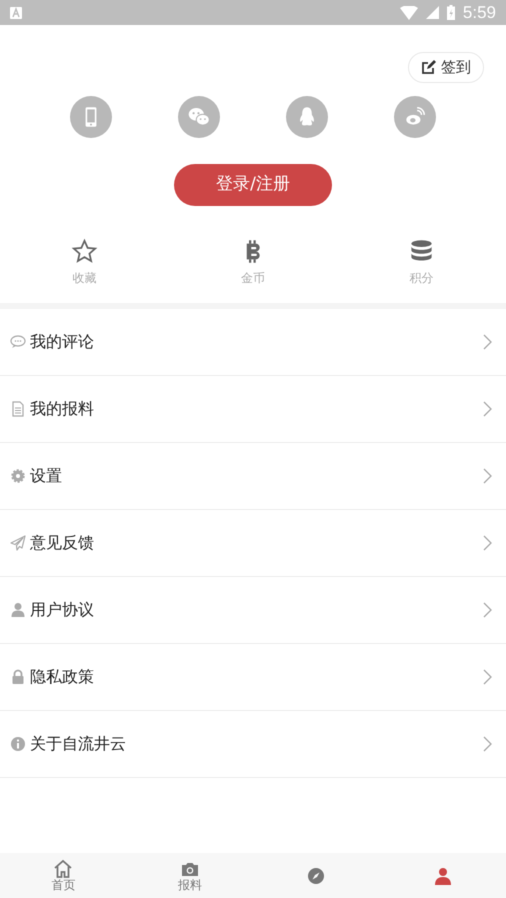  What do you see at coordinates (18, 408) in the screenshot?
I see `document-icon` at bounding box center [18, 408].